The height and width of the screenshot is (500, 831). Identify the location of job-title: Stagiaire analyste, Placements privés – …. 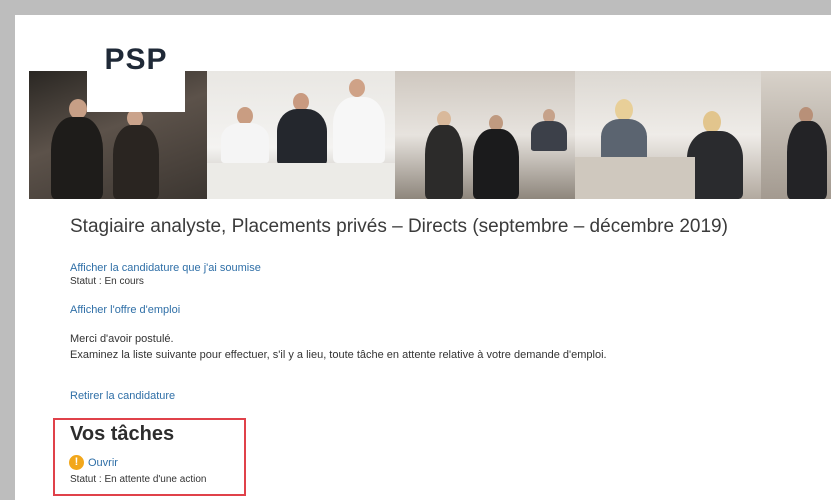
(399, 226).